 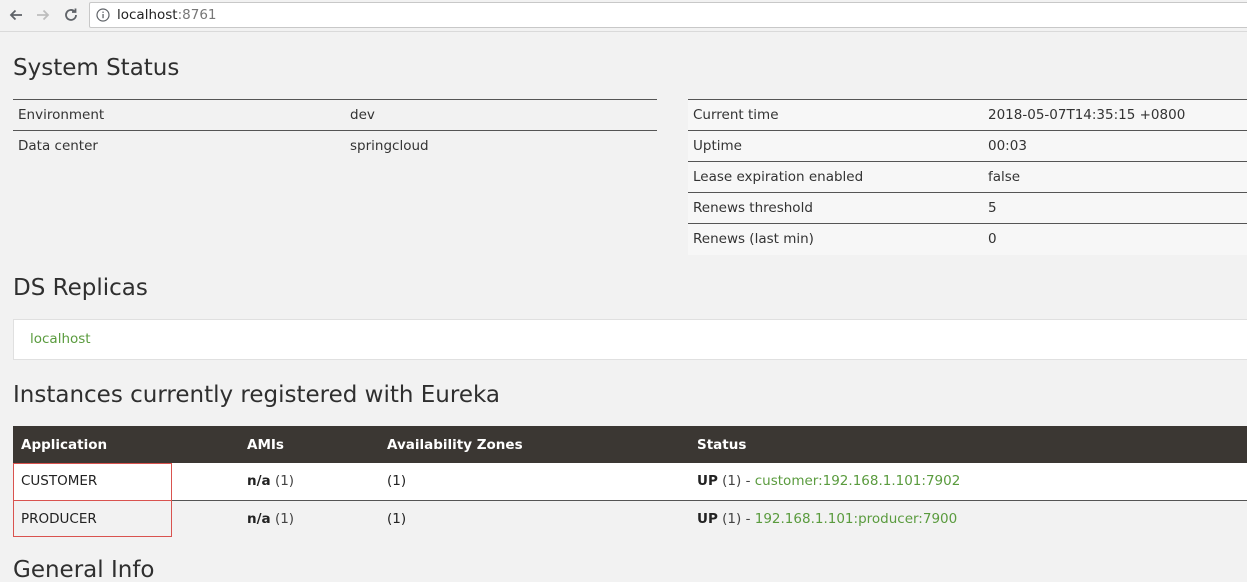 I want to click on ds-replicas-heading: DS Replicas, so click(x=80, y=288).